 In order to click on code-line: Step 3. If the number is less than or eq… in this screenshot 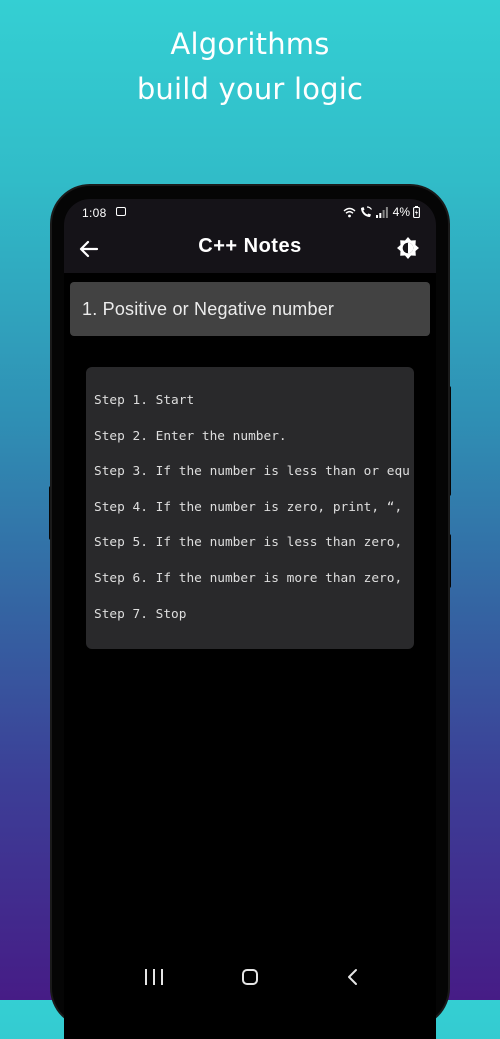, I will do `click(252, 472)`.